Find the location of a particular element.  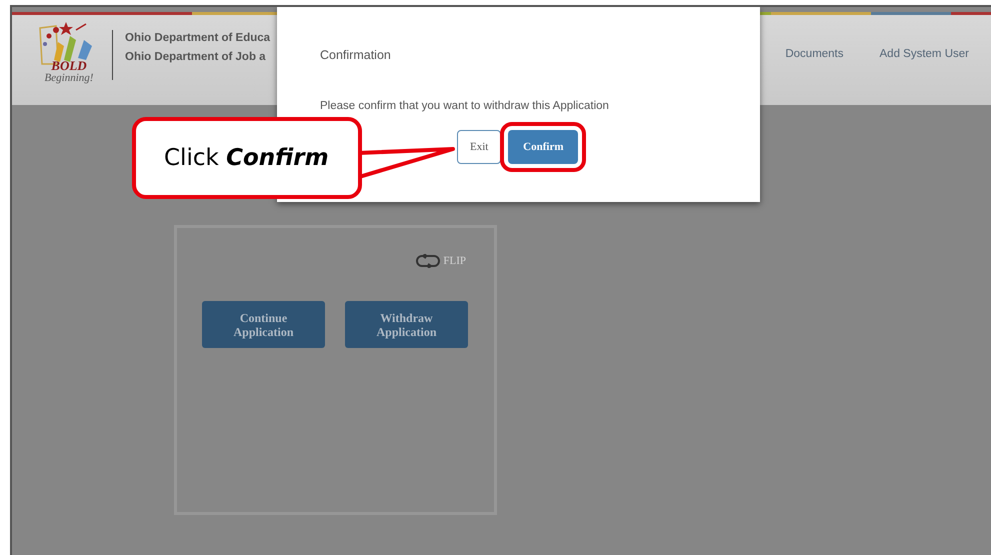

logo-word: BOLD is located at coordinates (69, 66).